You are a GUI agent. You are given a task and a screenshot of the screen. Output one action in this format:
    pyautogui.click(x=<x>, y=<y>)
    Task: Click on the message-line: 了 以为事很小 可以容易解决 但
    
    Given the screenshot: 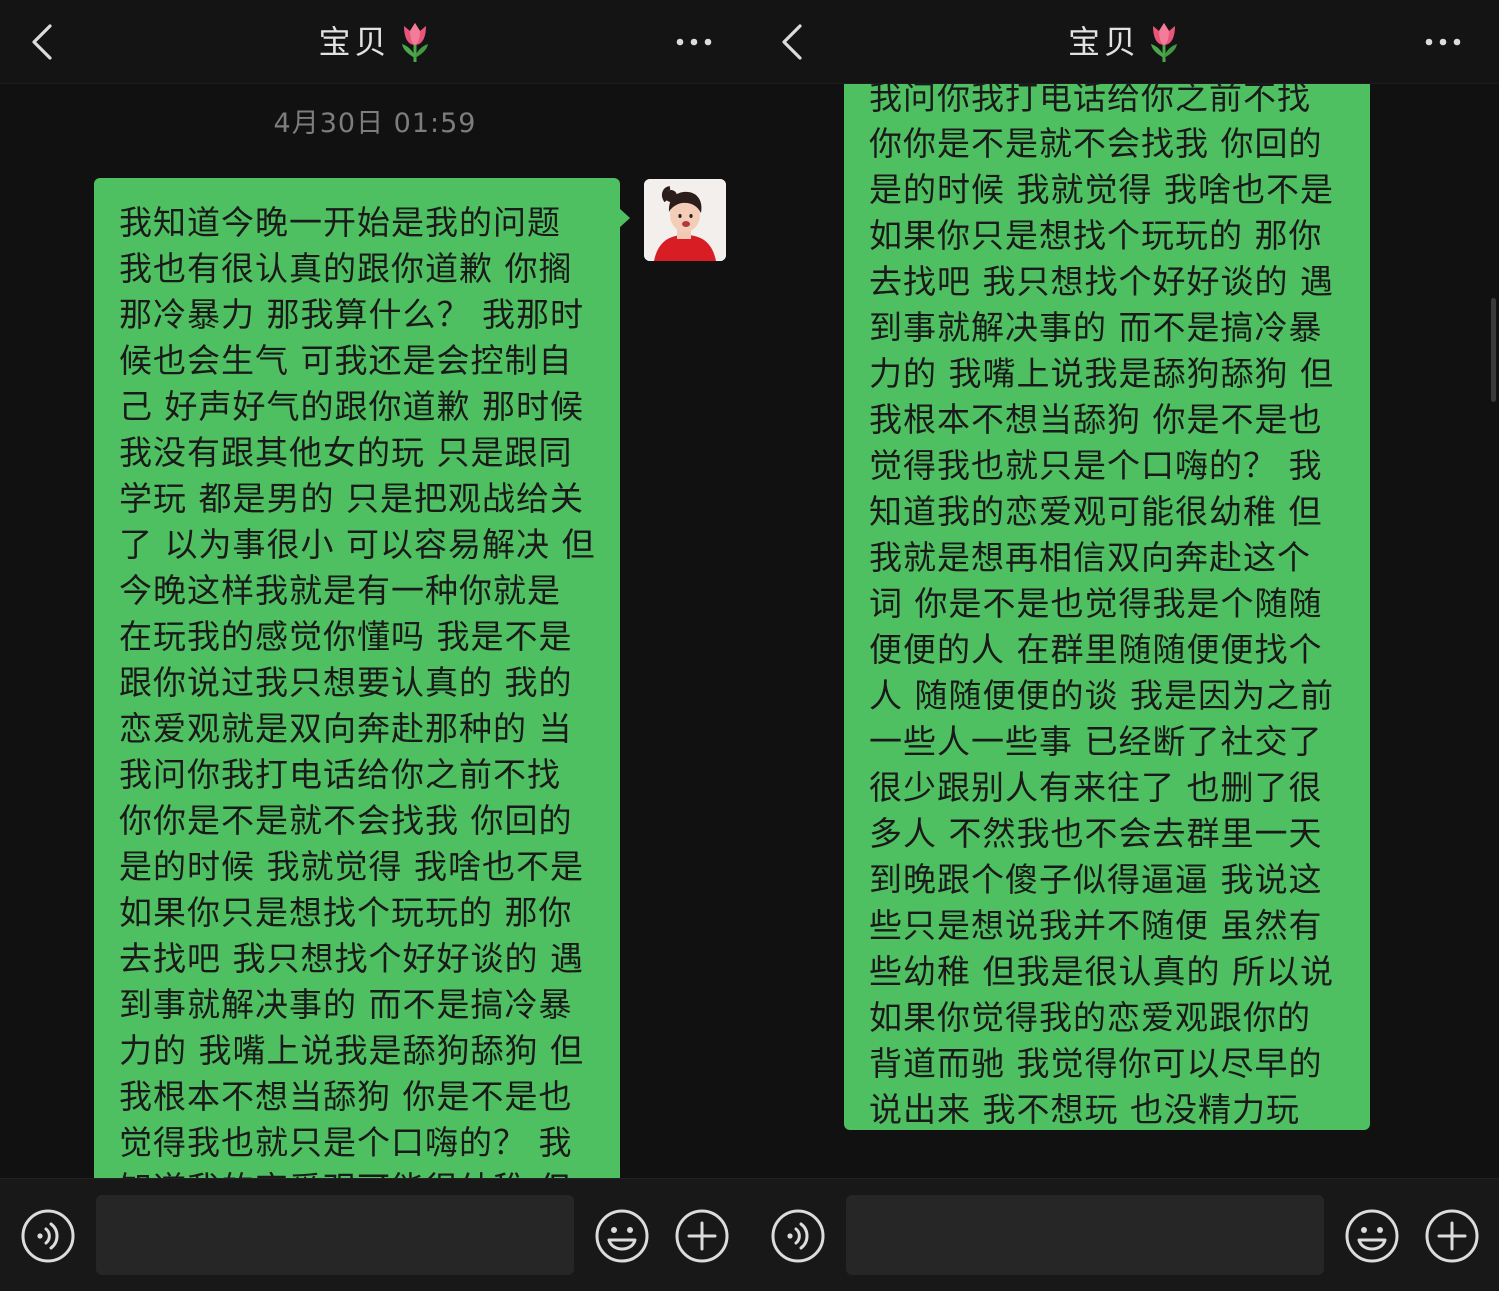 What is the action you would take?
    pyautogui.click(x=357, y=544)
    